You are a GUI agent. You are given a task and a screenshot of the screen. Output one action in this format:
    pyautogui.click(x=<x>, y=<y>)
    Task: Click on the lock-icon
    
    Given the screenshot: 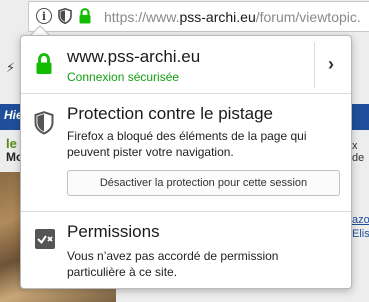 What is the action you would take?
    pyautogui.click(x=85, y=16)
    